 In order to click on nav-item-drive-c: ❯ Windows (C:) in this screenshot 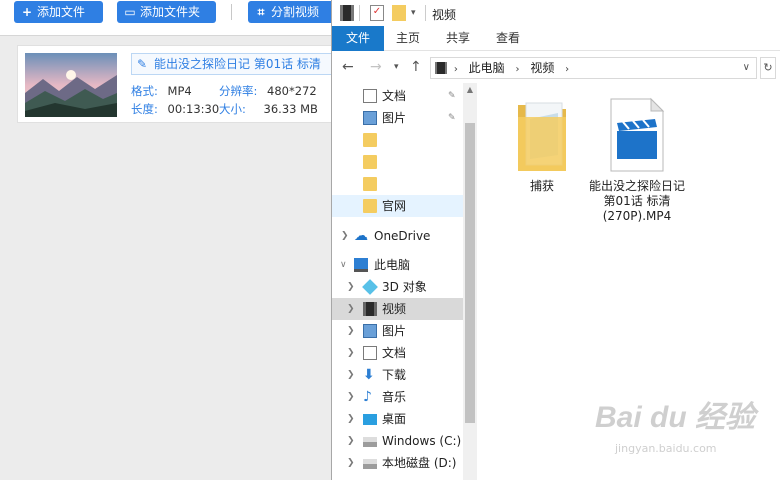, I will do `click(397, 441)`.